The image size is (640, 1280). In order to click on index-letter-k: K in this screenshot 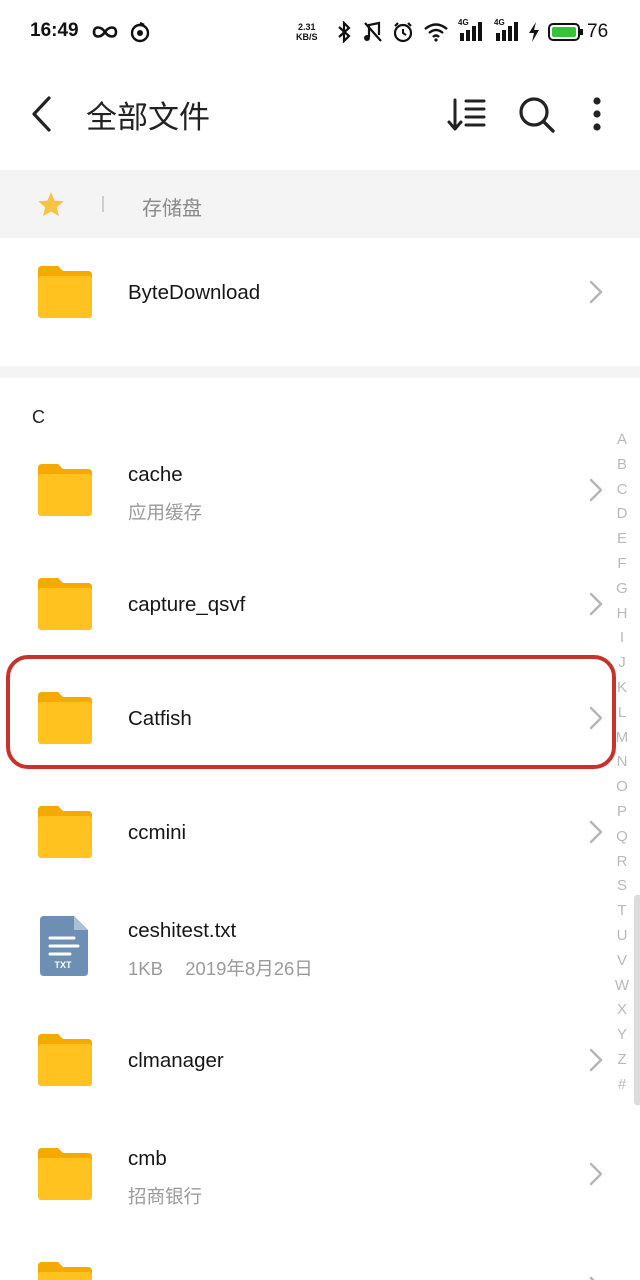, I will do `click(622, 688)`.